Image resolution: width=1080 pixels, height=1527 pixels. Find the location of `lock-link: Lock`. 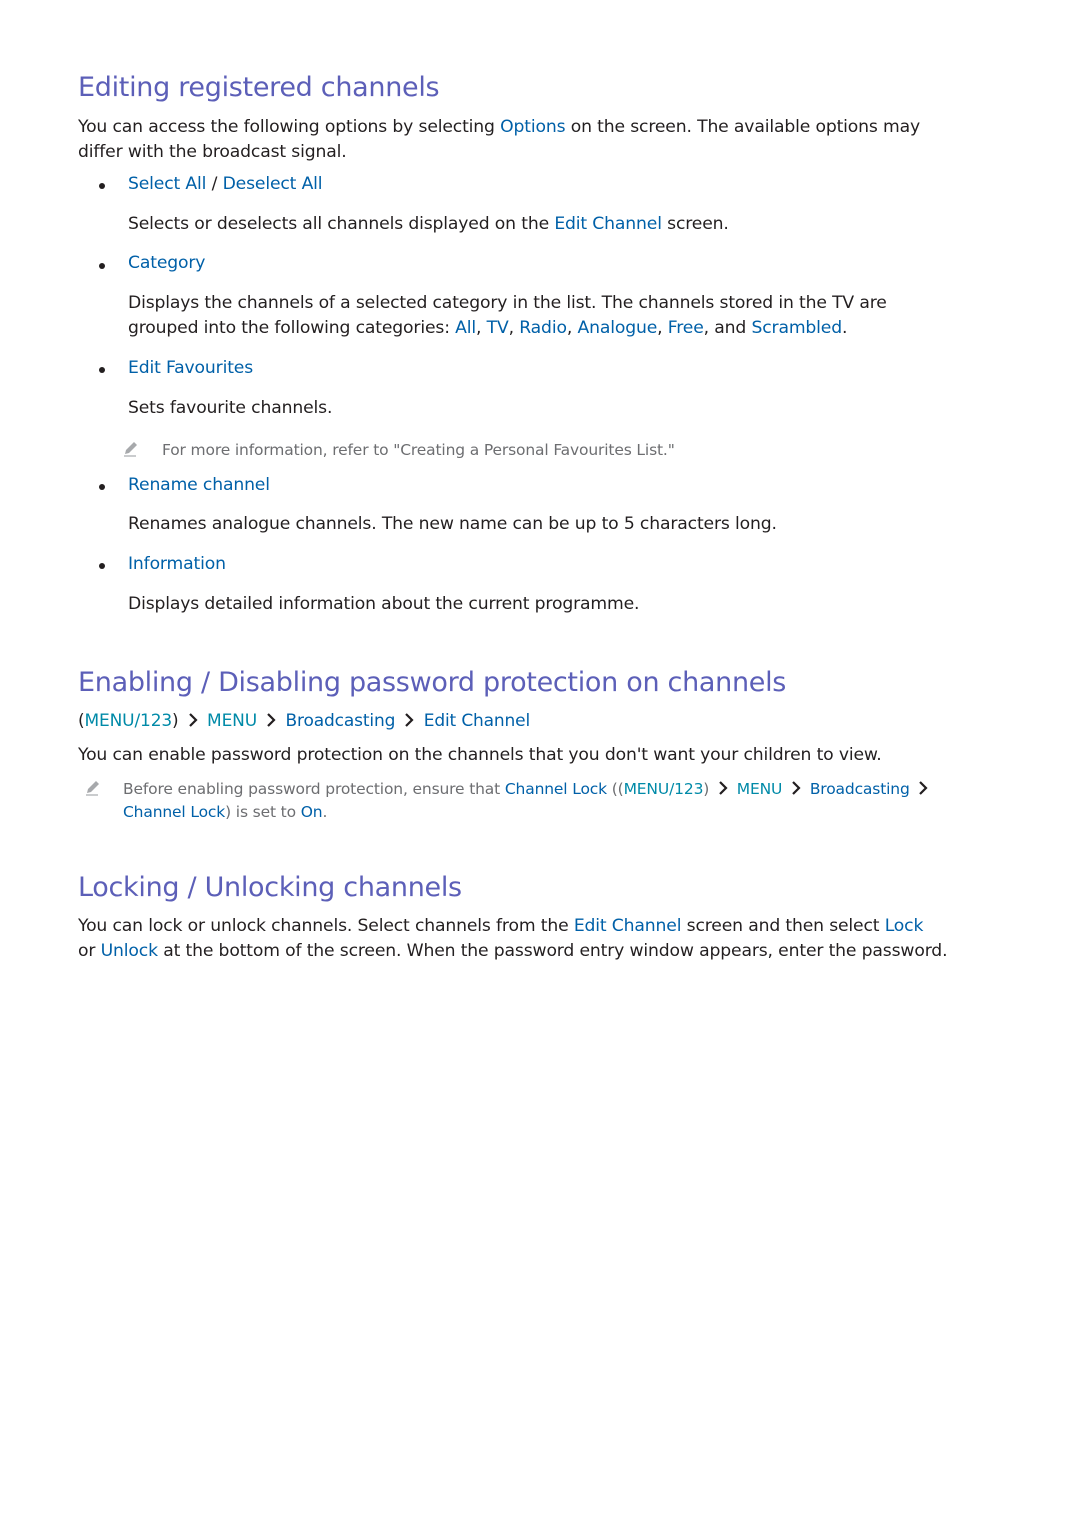

lock-link: Lock is located at coordinates (904, 926).